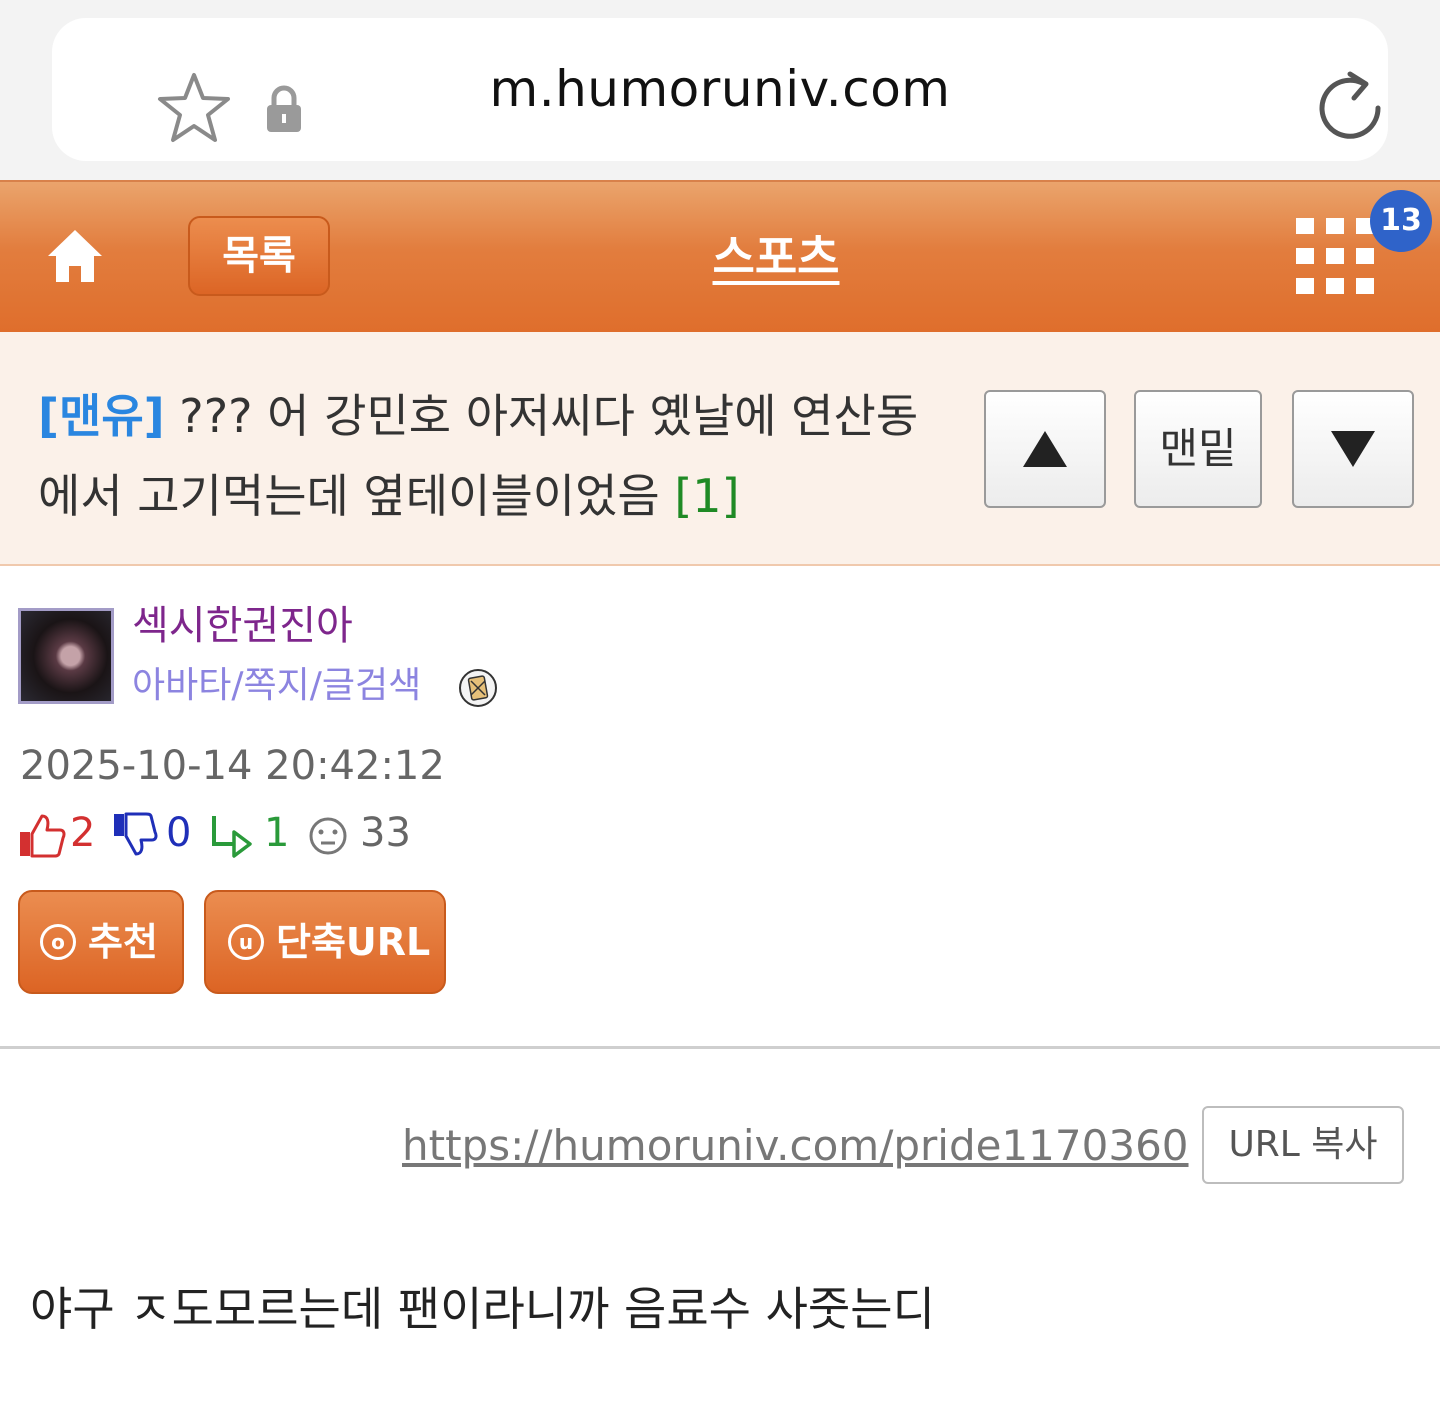 This screenshot has height=1406, width=1440. I want to click on reply-icon, so click(232, 837).